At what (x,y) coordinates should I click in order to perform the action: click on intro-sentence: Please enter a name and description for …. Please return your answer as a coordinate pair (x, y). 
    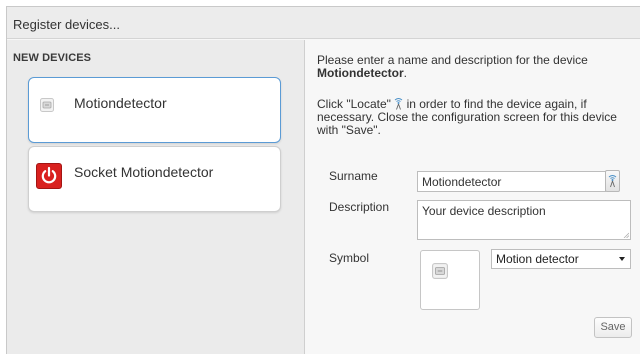
    Looking at the image, I should click on (452, 60).